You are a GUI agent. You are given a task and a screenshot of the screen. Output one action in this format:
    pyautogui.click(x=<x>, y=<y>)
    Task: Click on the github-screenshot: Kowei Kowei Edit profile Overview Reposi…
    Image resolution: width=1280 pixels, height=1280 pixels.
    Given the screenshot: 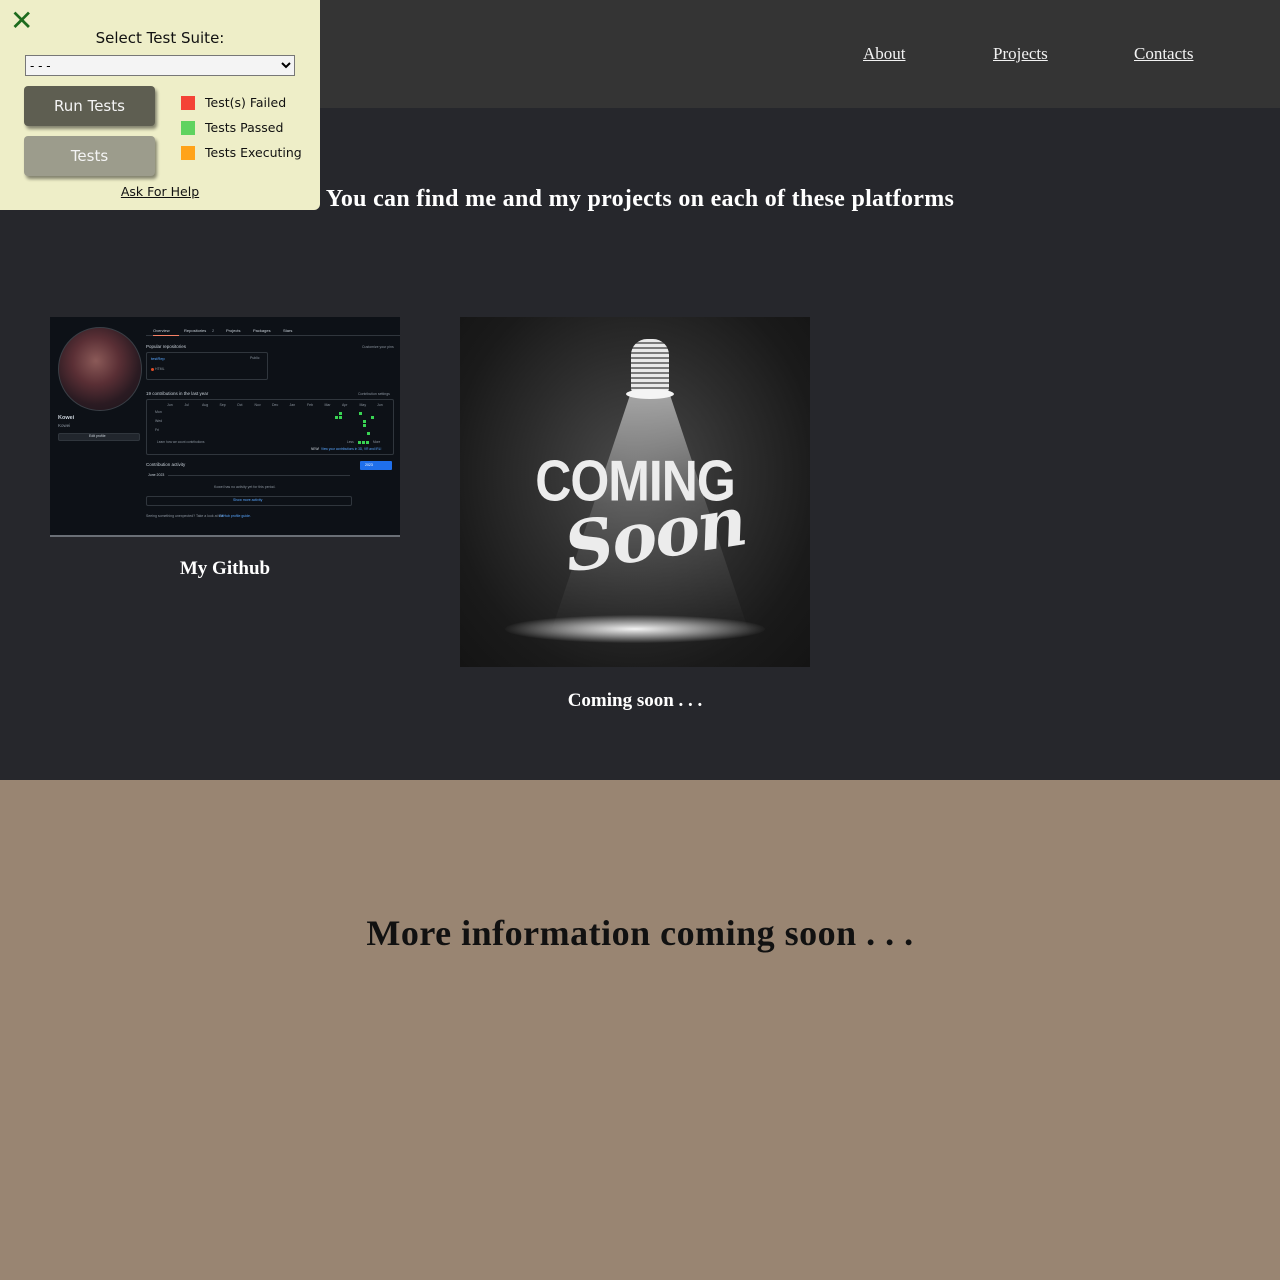 What is the action you would take?
    pyautogui.click(x=225, y=427)
    